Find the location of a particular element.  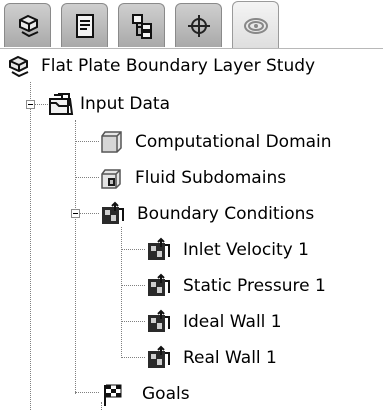

fluid-subdomains-icon is located at coordinates (111, 179).